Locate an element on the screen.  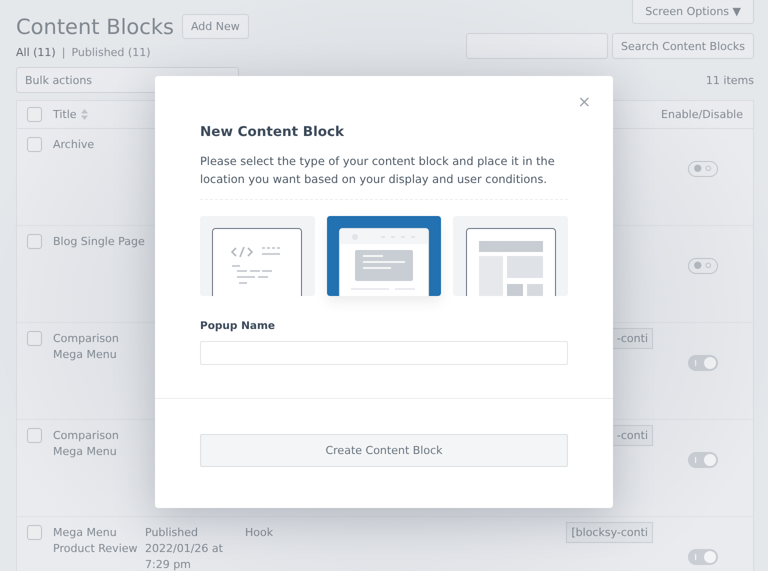
search-button: Search Content Blocks is located at coordinates (683, 46).